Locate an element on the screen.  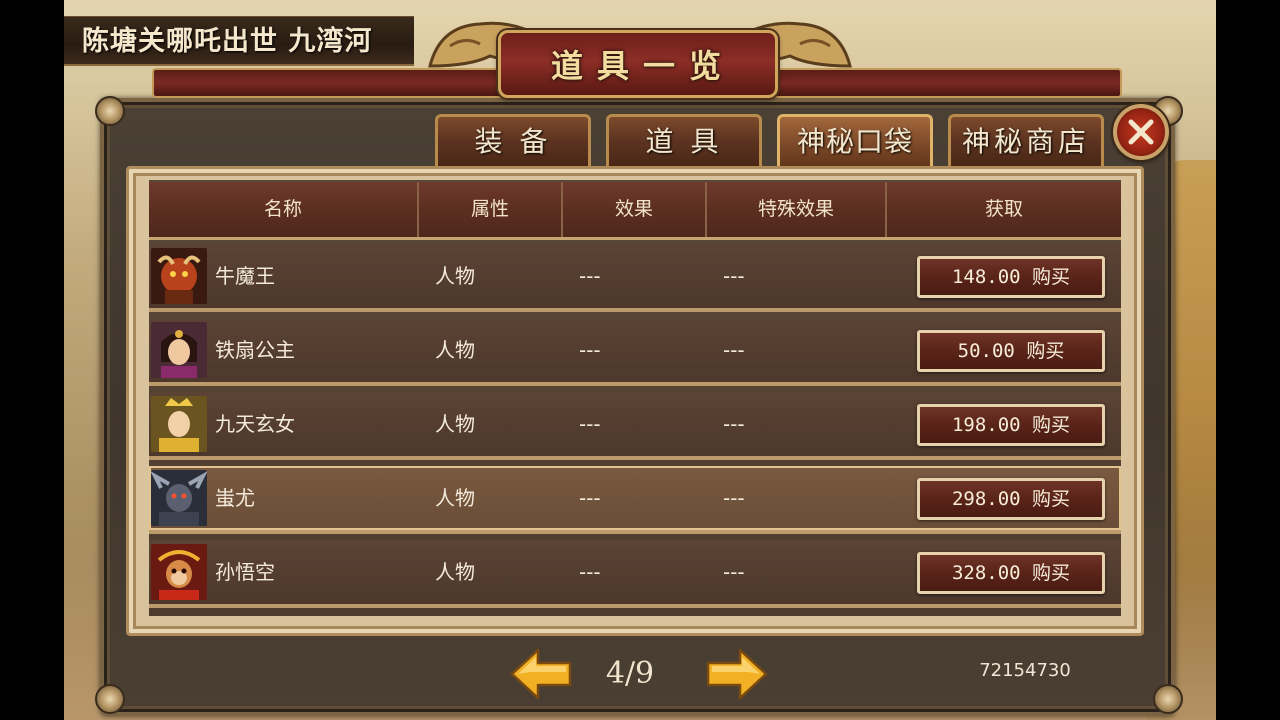
item-name: 蚩尤 is located at coordinates (235, 498).